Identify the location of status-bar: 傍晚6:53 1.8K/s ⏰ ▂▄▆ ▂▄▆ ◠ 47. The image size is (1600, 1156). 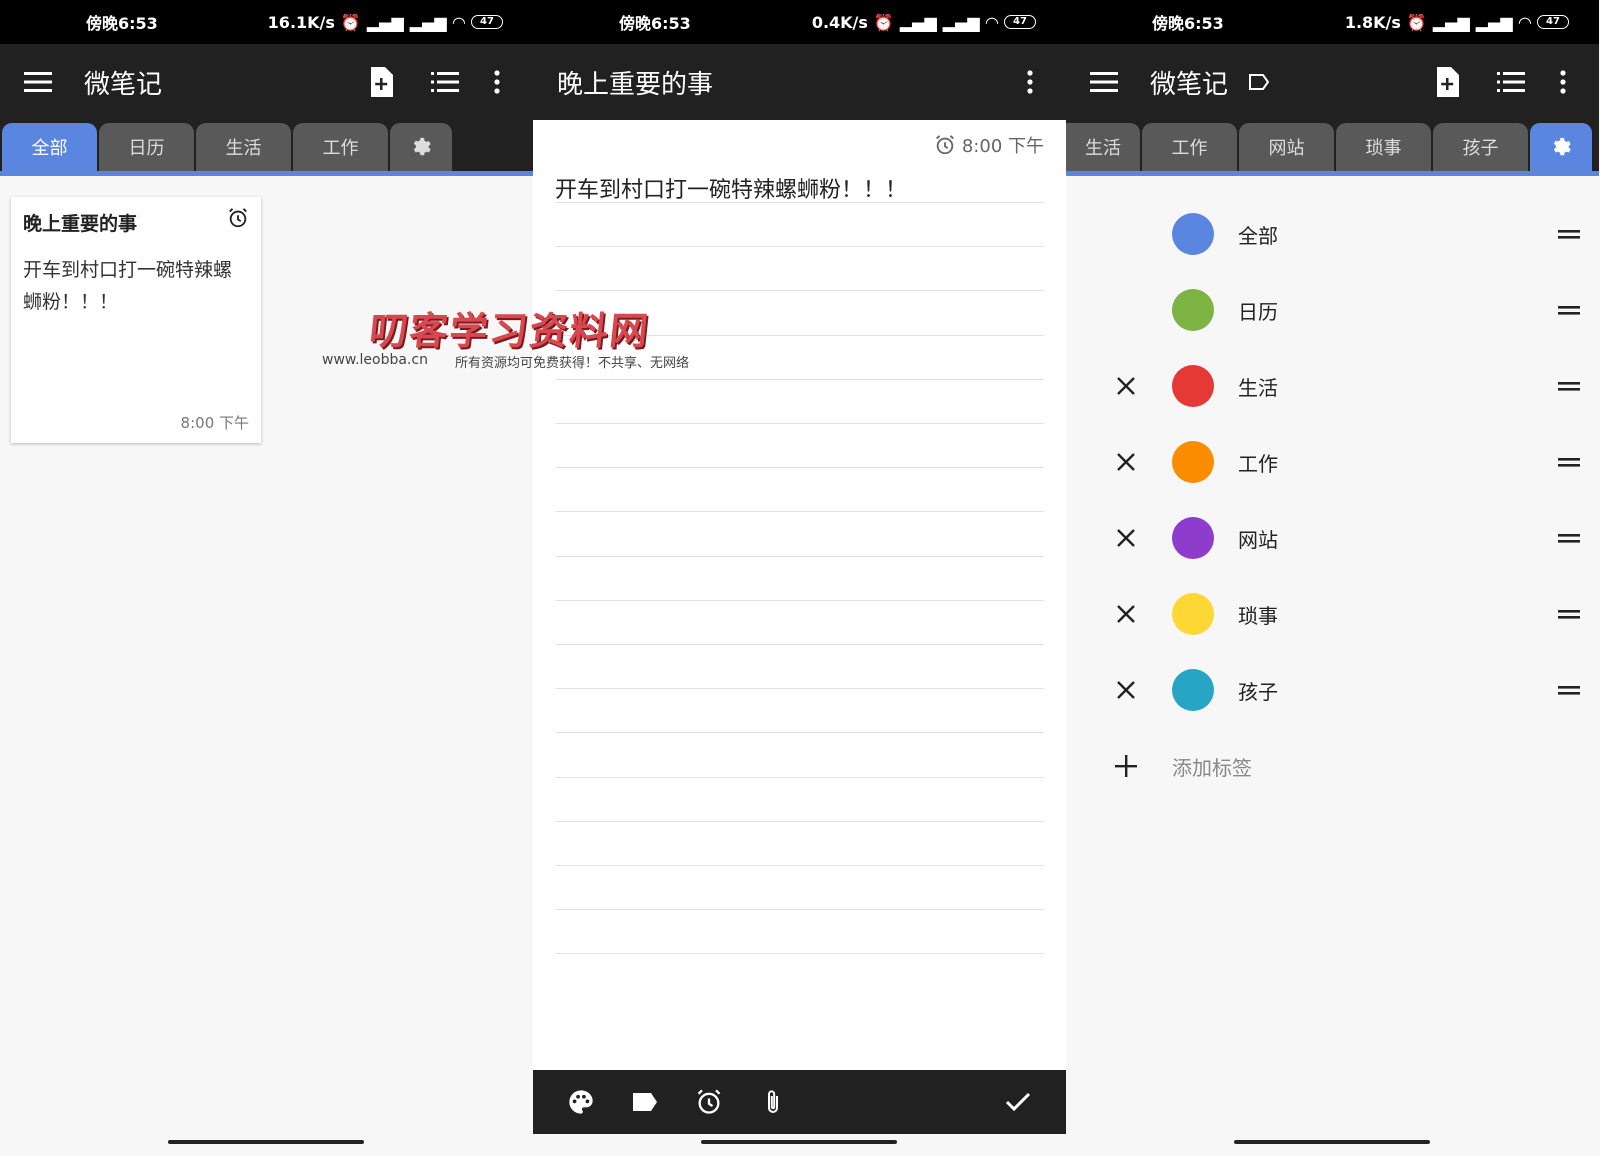
(1332, 22).